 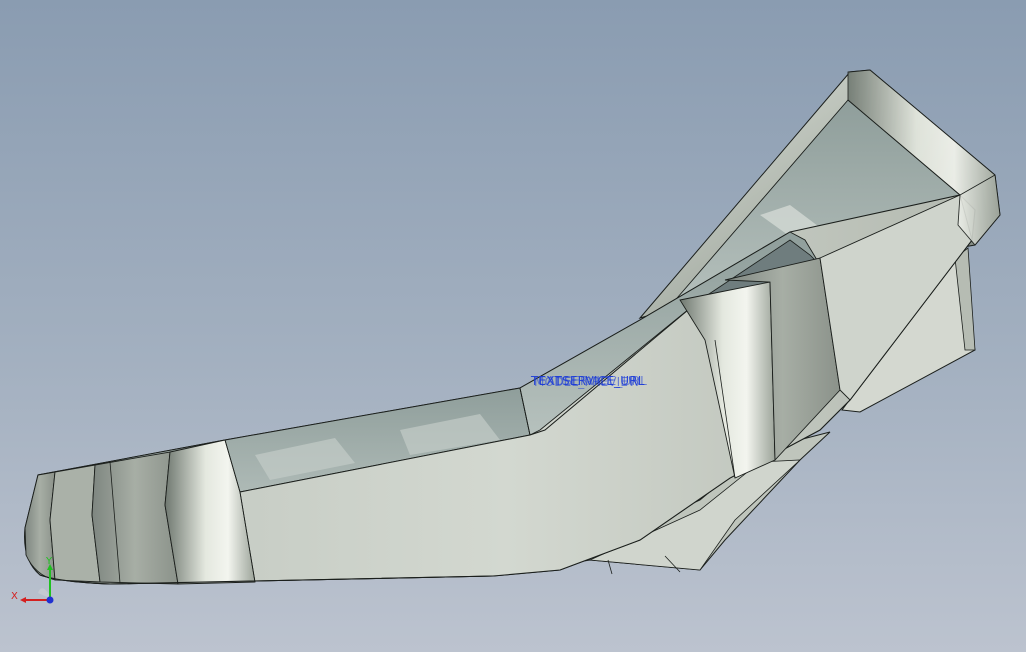 I want to click on x-axis-arrowhead, so click(x=23, y=600).